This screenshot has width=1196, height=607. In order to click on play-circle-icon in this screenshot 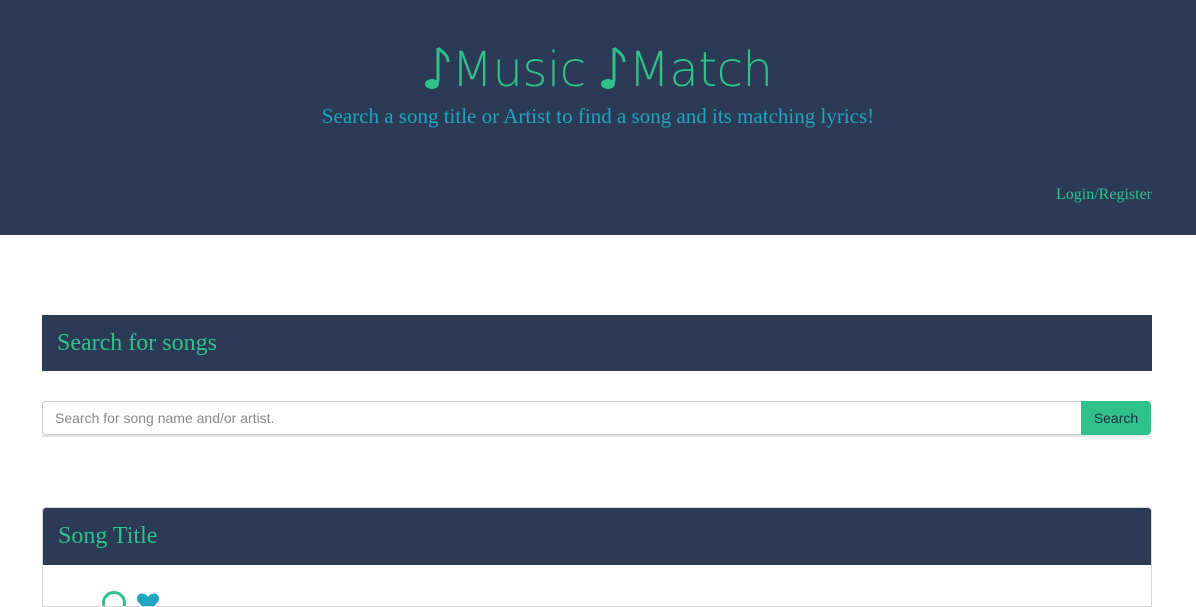, I will do `click(114, 598)`.